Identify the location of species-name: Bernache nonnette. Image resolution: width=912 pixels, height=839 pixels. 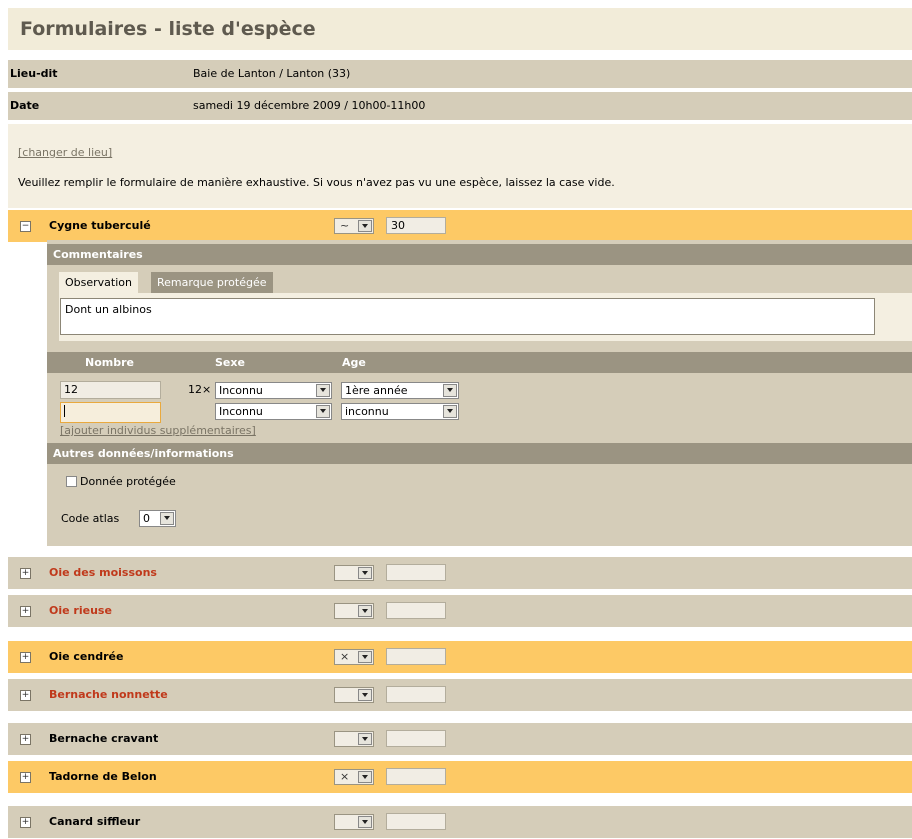
(108, 694).